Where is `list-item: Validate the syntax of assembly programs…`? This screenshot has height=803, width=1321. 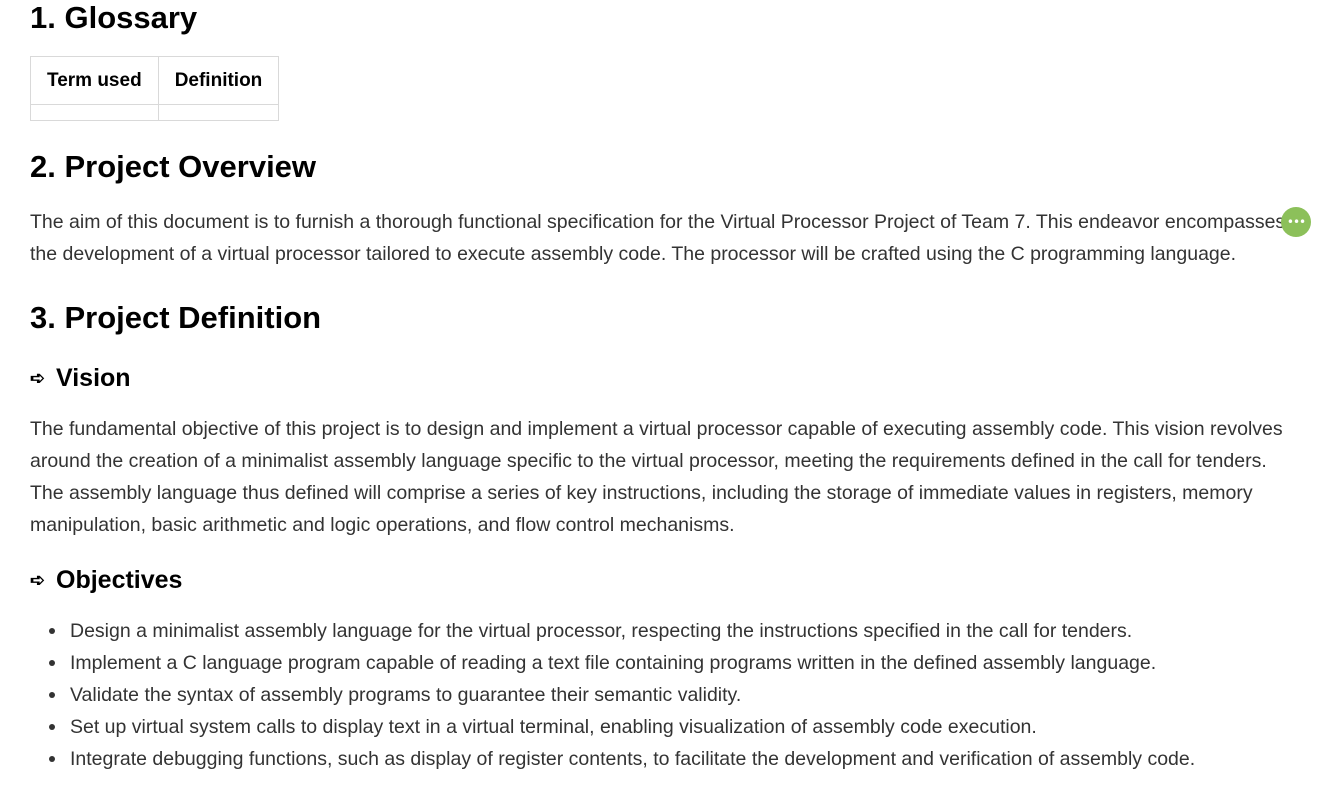 list-item: Validate the syntax of assembly programs… is located at coordinates (679, 695).